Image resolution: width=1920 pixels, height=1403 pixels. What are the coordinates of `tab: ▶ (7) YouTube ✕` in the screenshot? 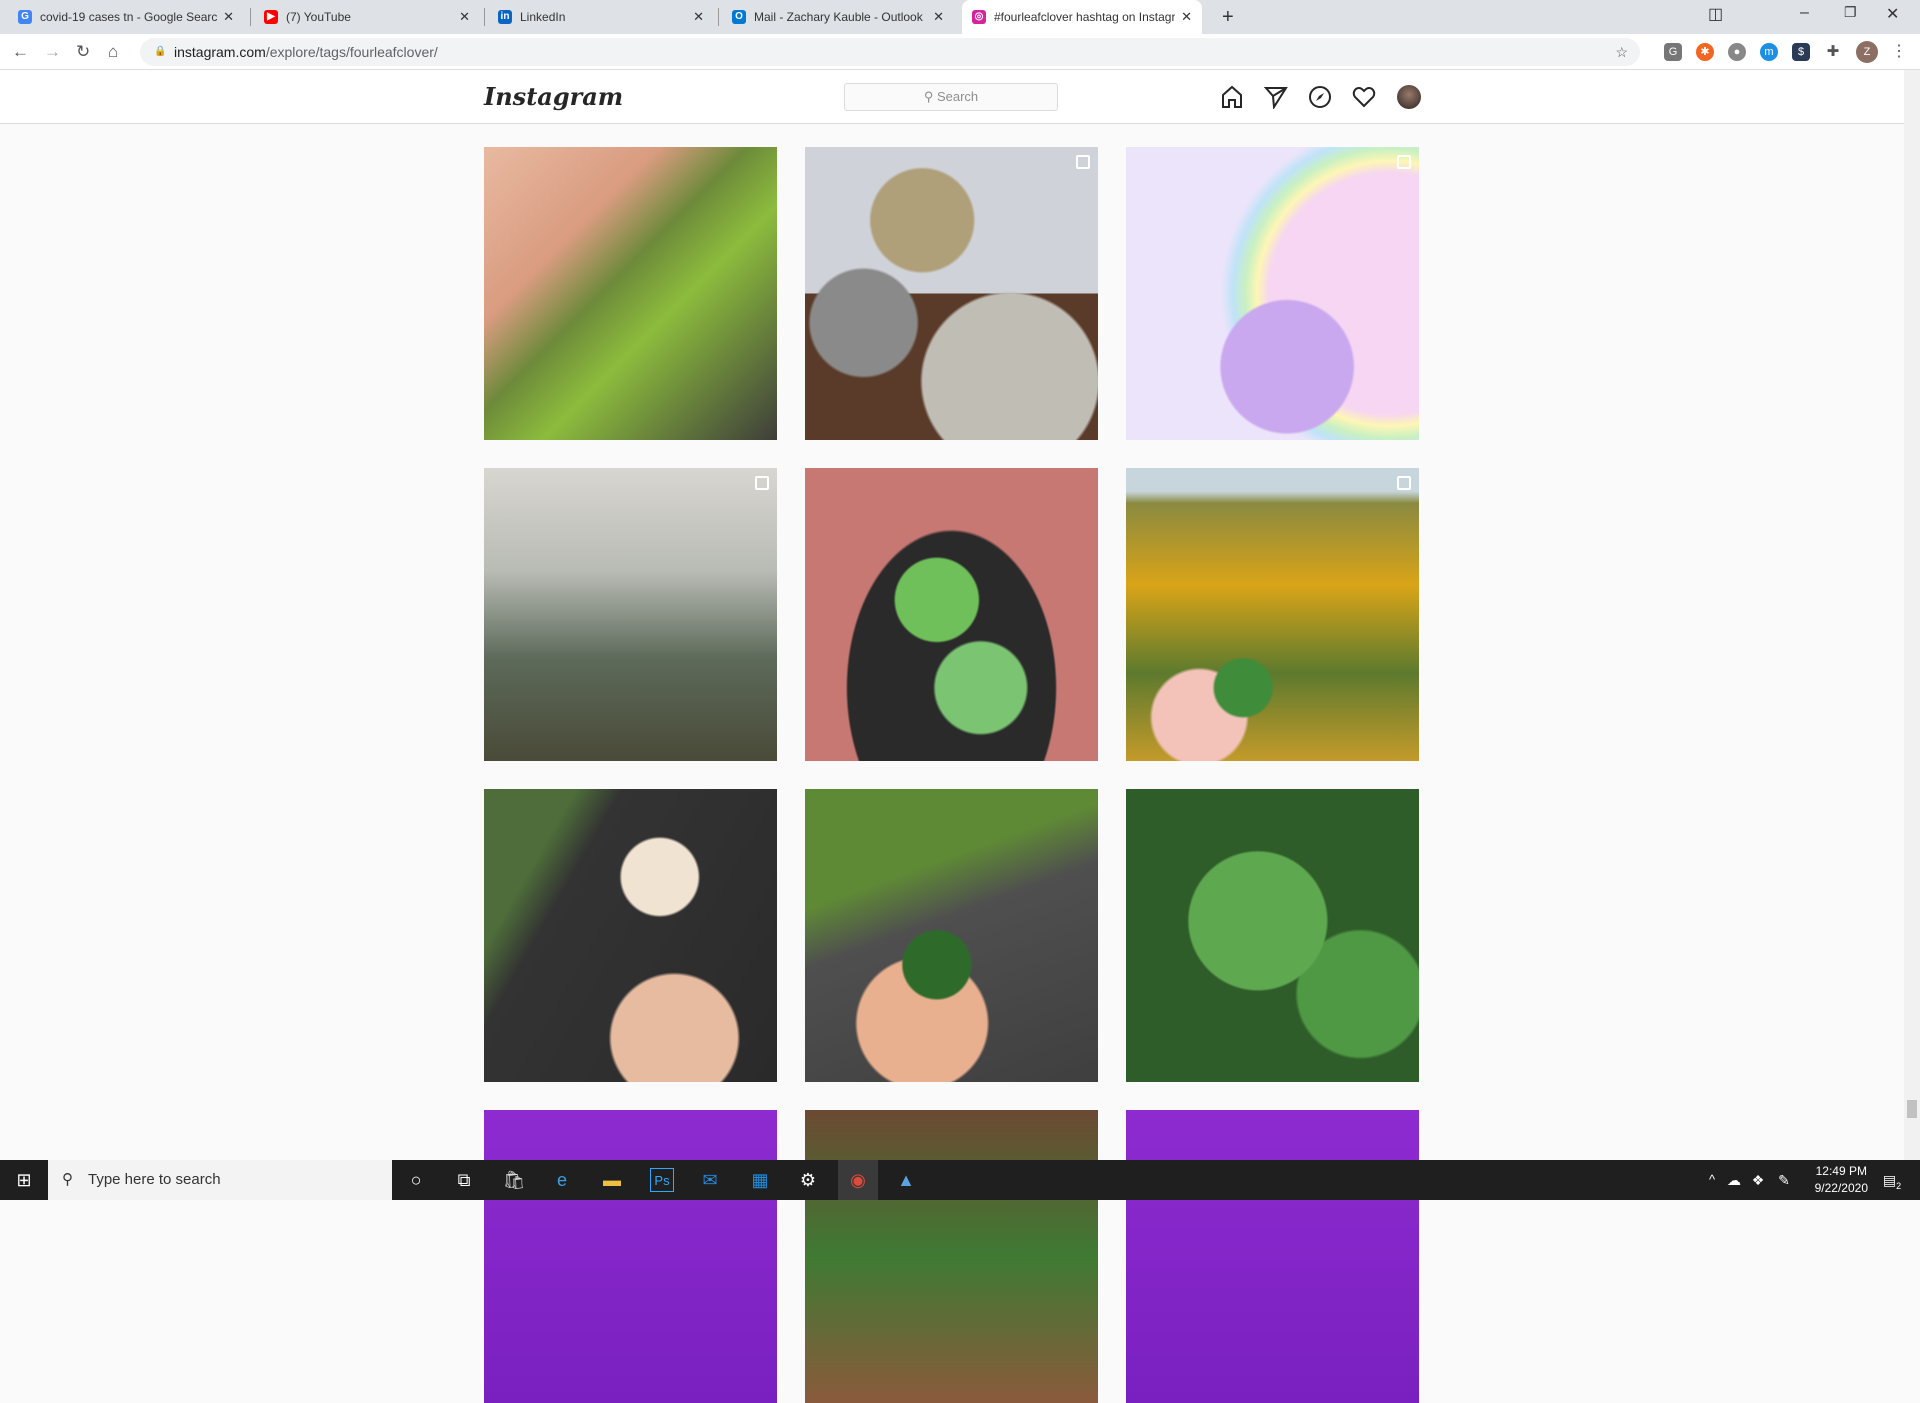 It's located at (367, 17).